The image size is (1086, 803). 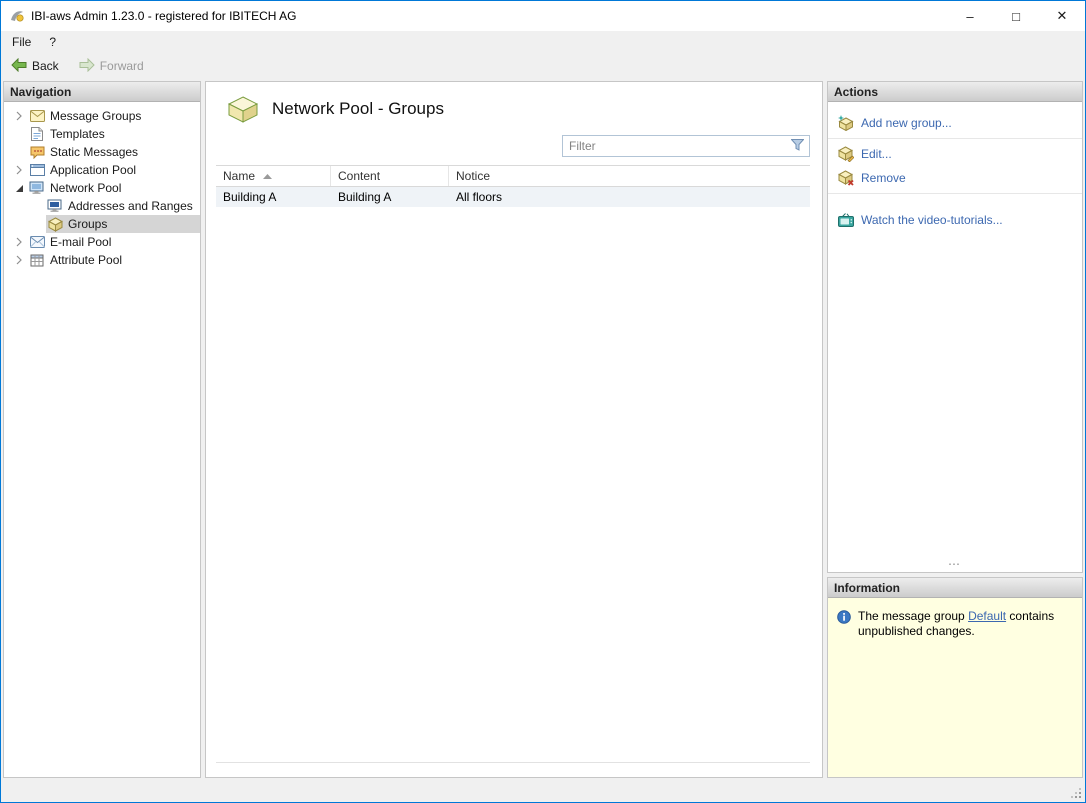 What do you see at coordinates (846, 154) in the screenshot?
I see `edit-group-icon` at bounding box center [846, 154].